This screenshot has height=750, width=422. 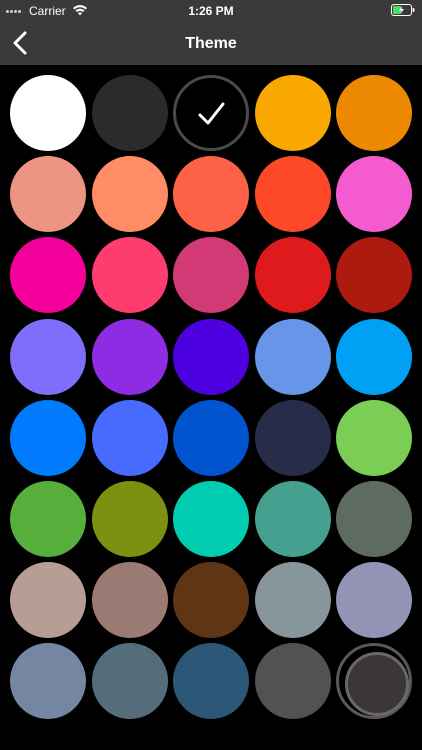 I want to click on navigation-bar: Theme, so click(x=211, y=43).